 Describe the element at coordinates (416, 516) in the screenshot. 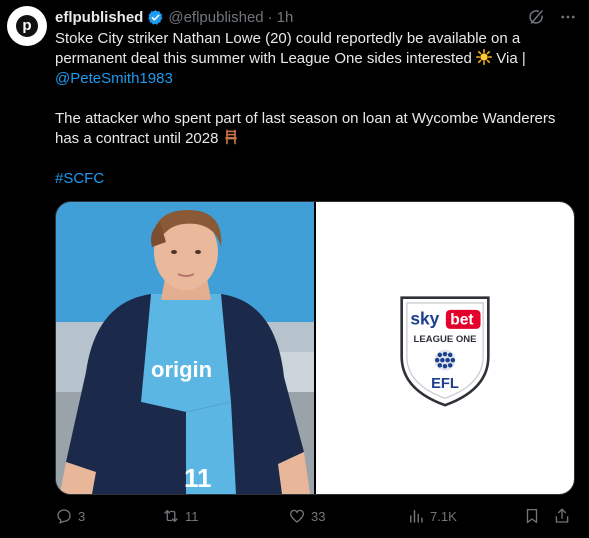

I see `views-icon` at that location.